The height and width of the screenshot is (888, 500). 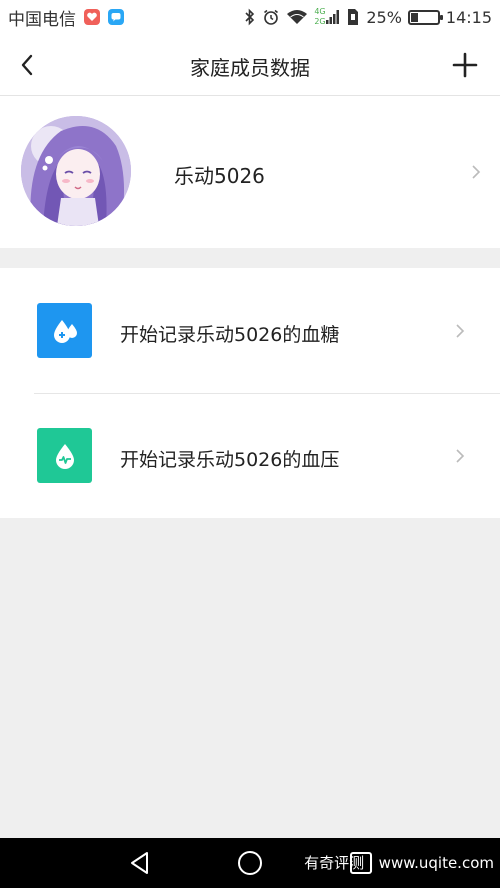 I want to click on bluetooth-icon, so click(x=250, y=17).